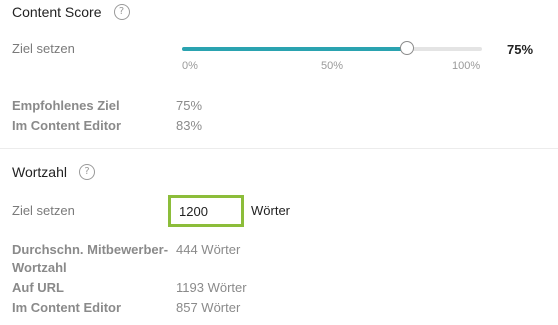  Describe the element at coordinates (208, 249) in the screenshot. I see `competitor-average-value: 444 Wörter` at that location.